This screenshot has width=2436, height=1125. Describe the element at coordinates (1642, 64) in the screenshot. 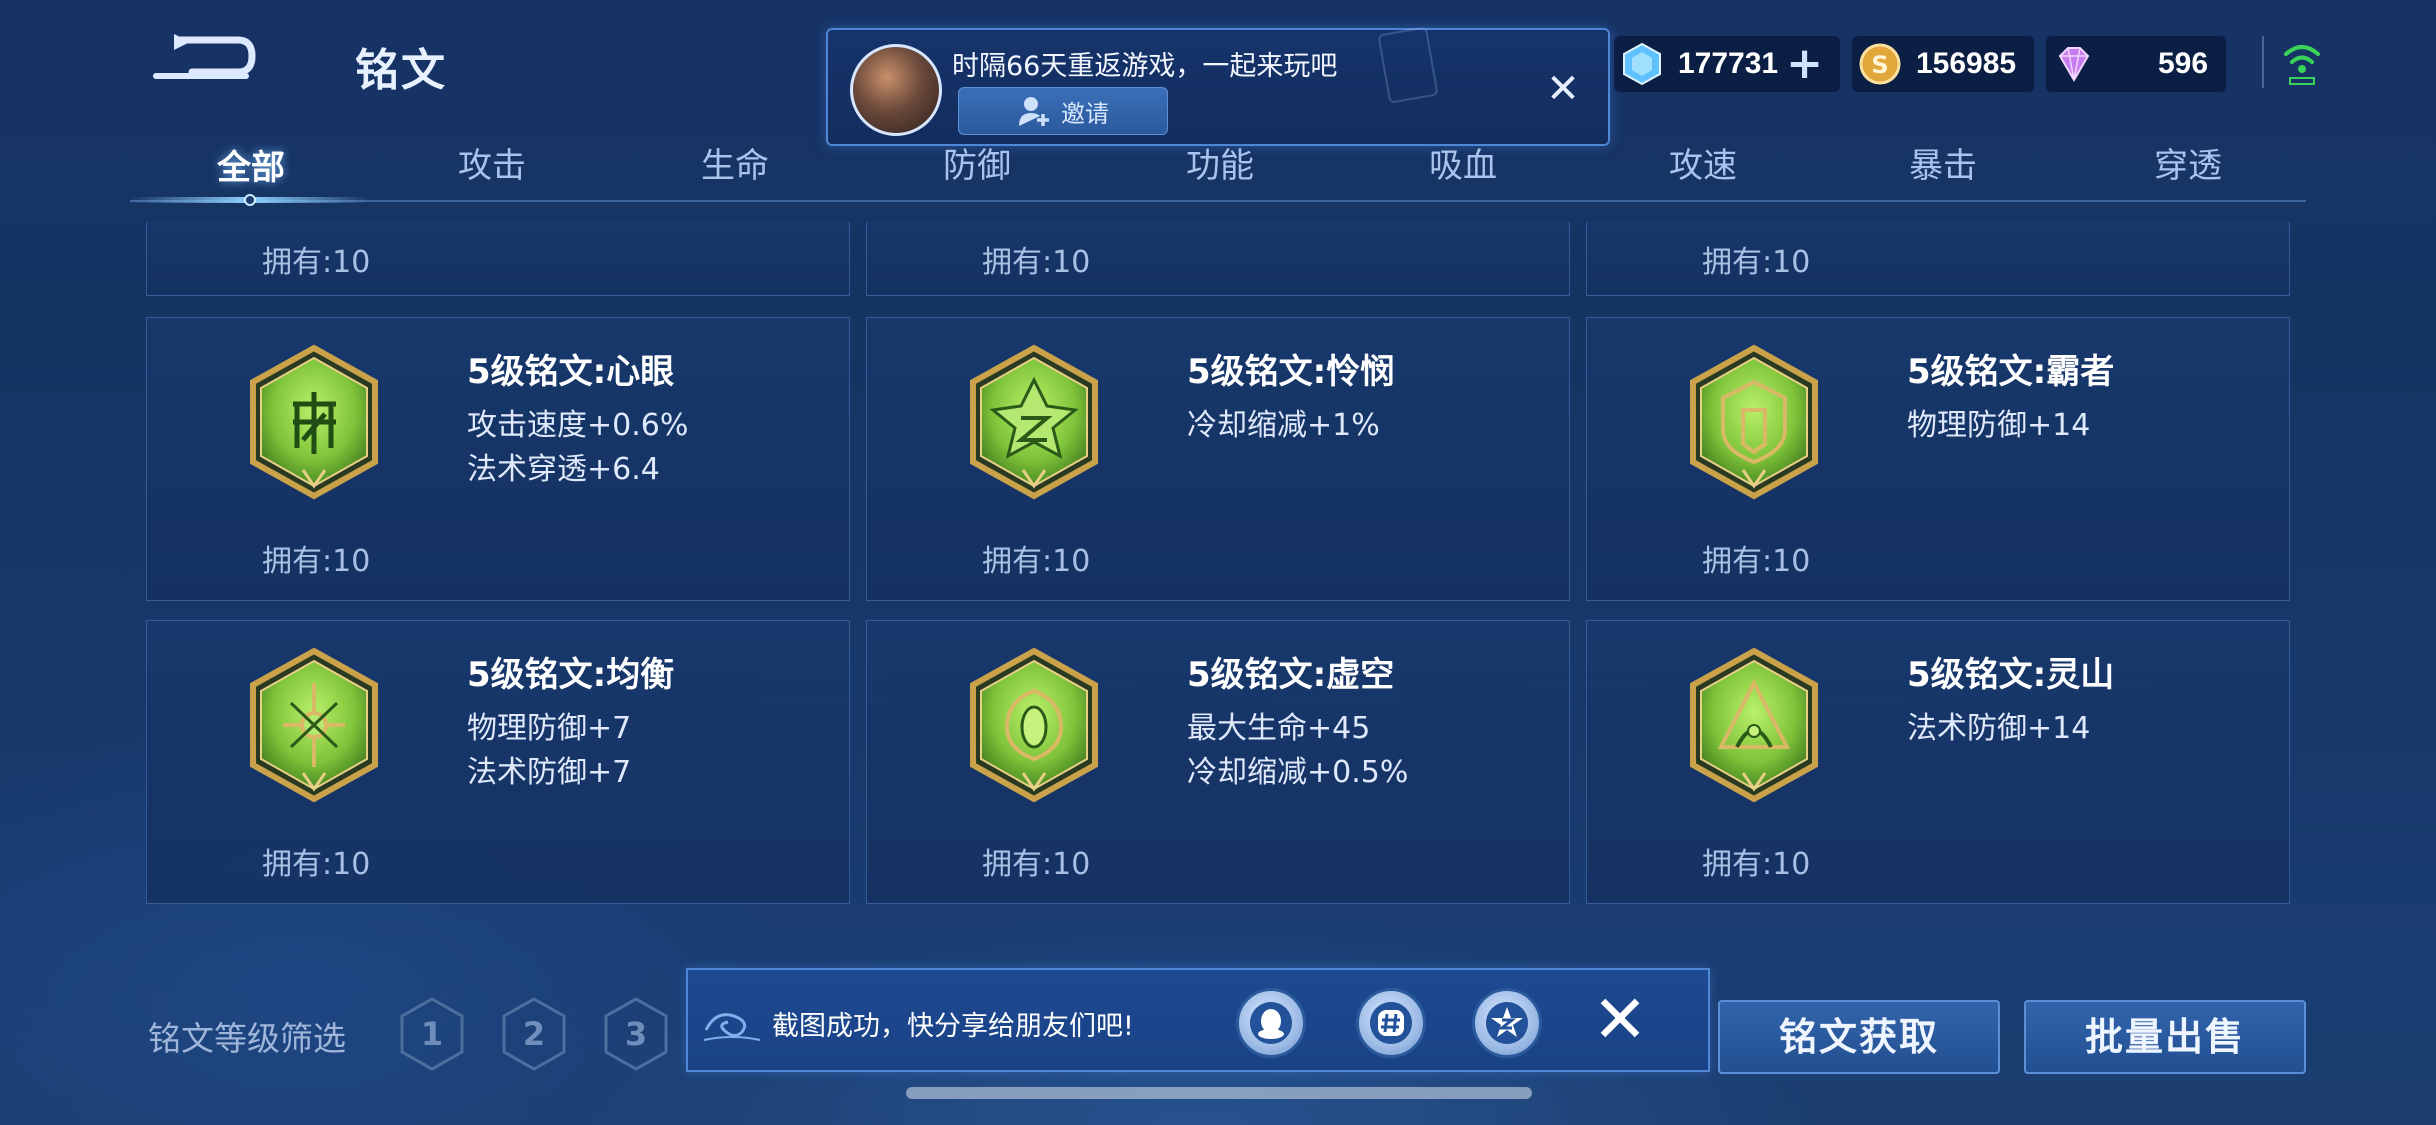

I see `diamond-icon` at that location.